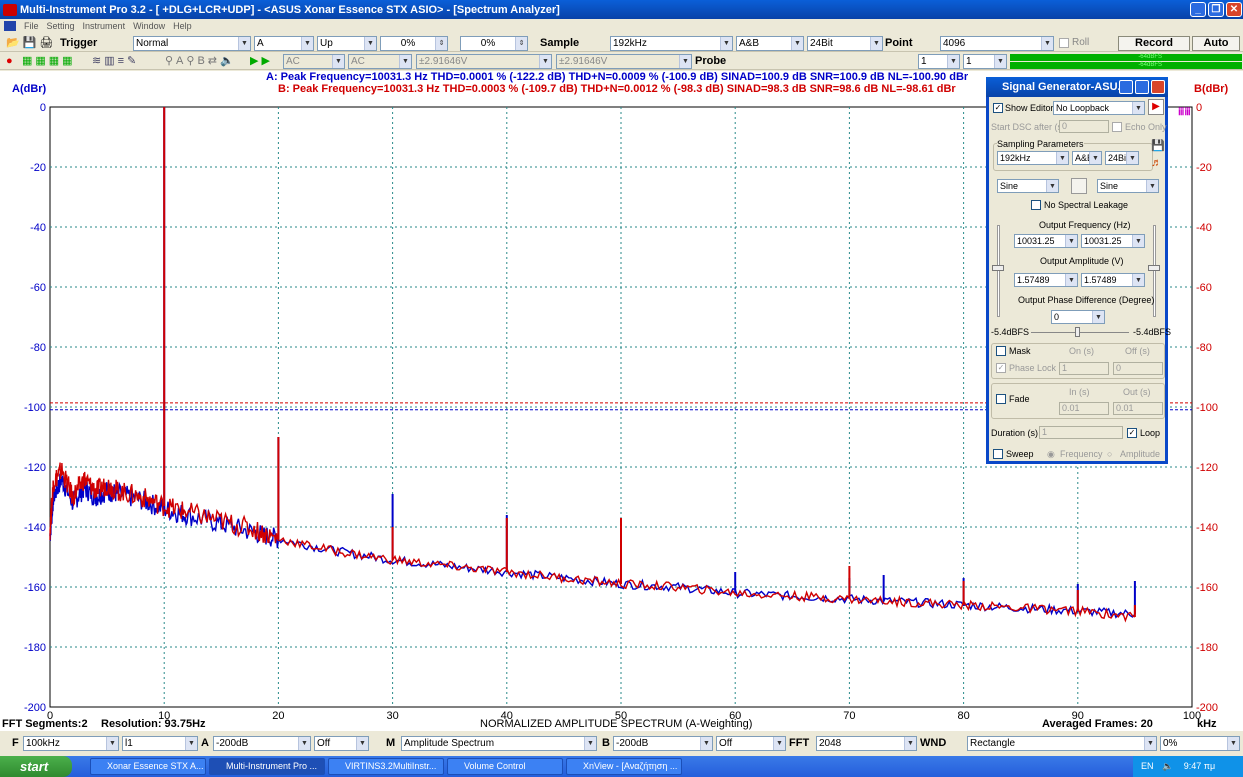  Describe the element at coordinates (31, 26) in the screenshot. I see `menu-file: File` at that location.